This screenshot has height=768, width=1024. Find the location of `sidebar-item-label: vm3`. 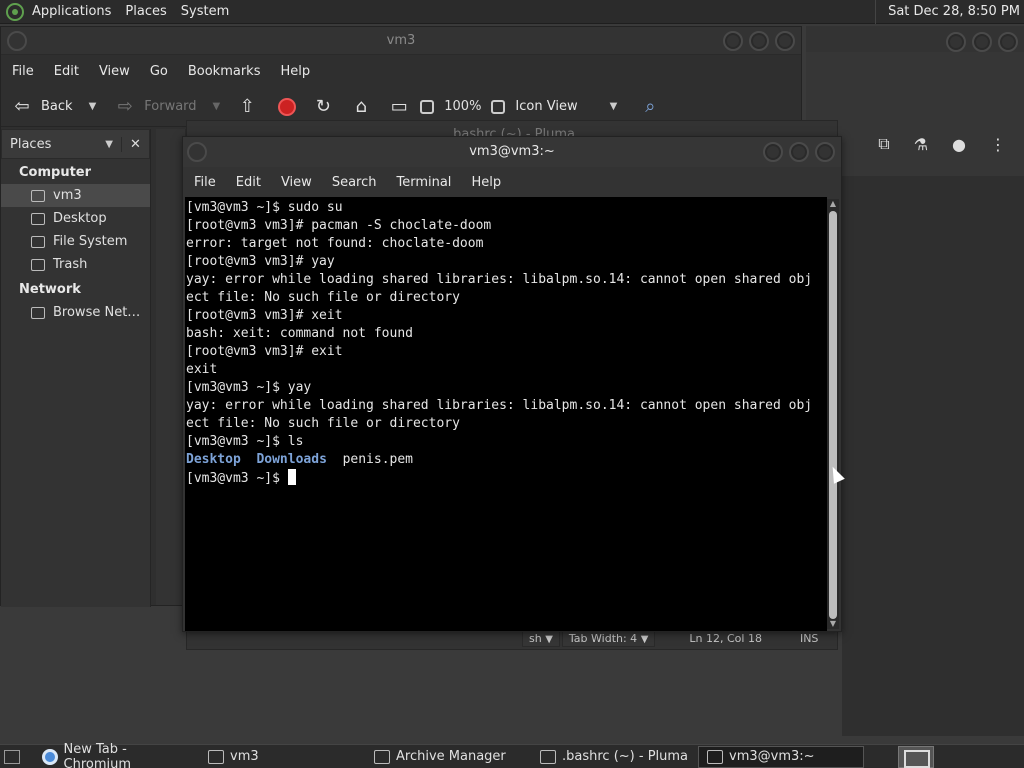

sidebar-item-label: vm3 is located at coordinates (67, 195).